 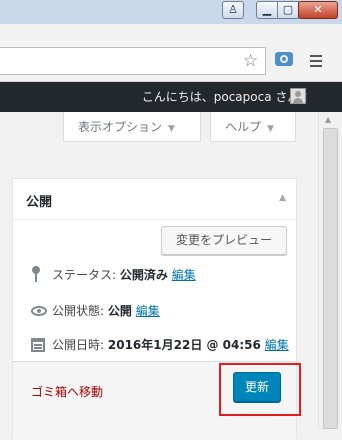 I want to click on publish-date-label: 公開日時:, so click(x=78, y=345).